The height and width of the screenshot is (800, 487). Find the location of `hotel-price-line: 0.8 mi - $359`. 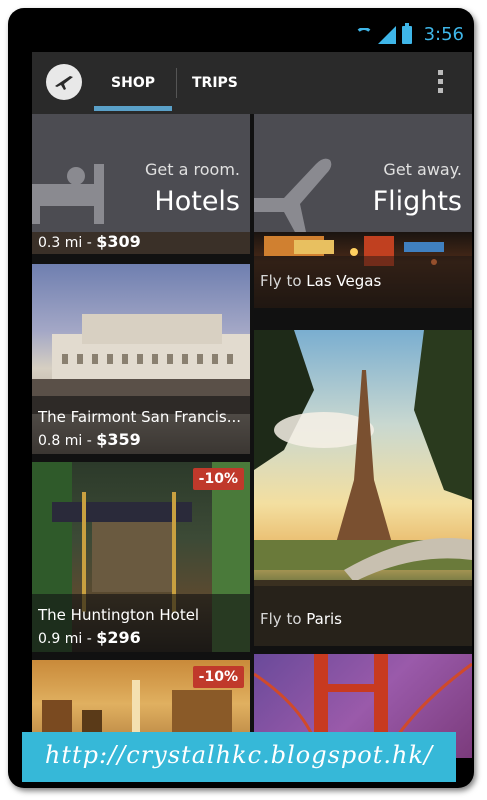

hotel-price-line: 0.8 mi - $359 is located at coordinates (89, 439).